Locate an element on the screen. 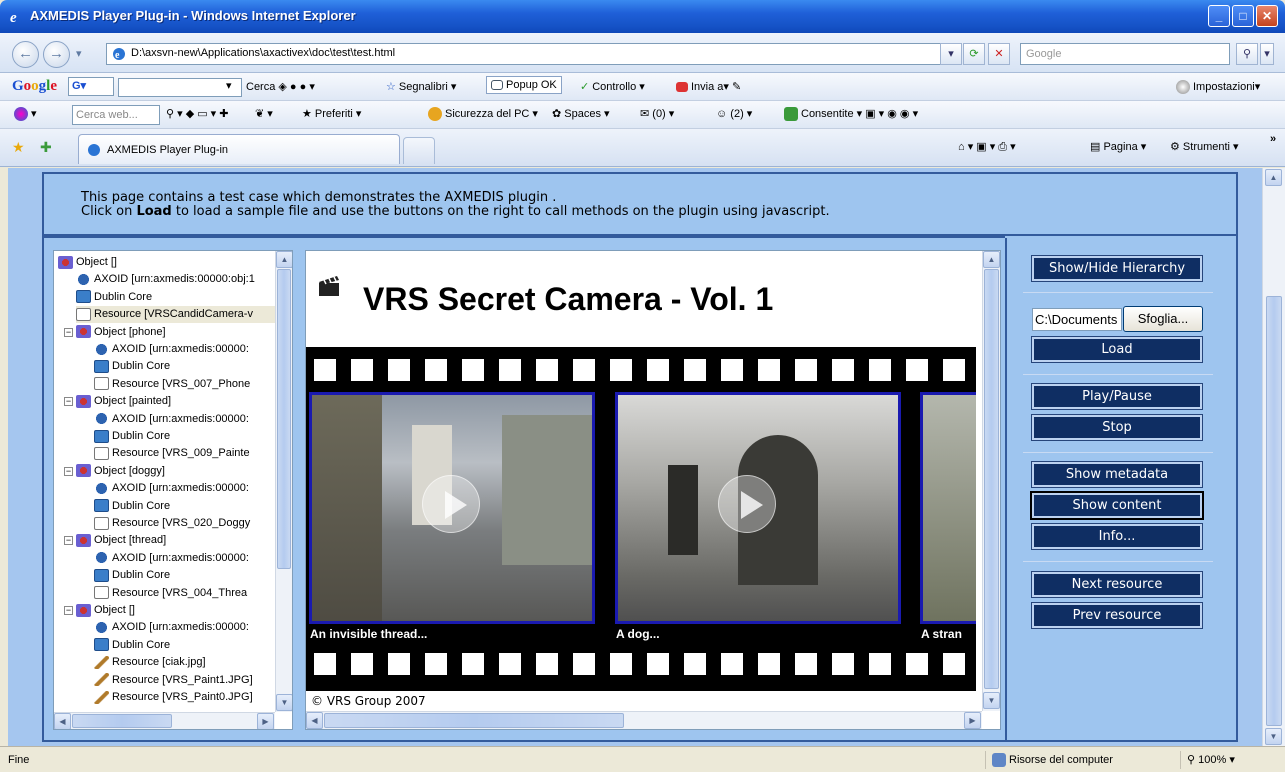  viewer-scroll-thumb is located at coordinates (991, 479).